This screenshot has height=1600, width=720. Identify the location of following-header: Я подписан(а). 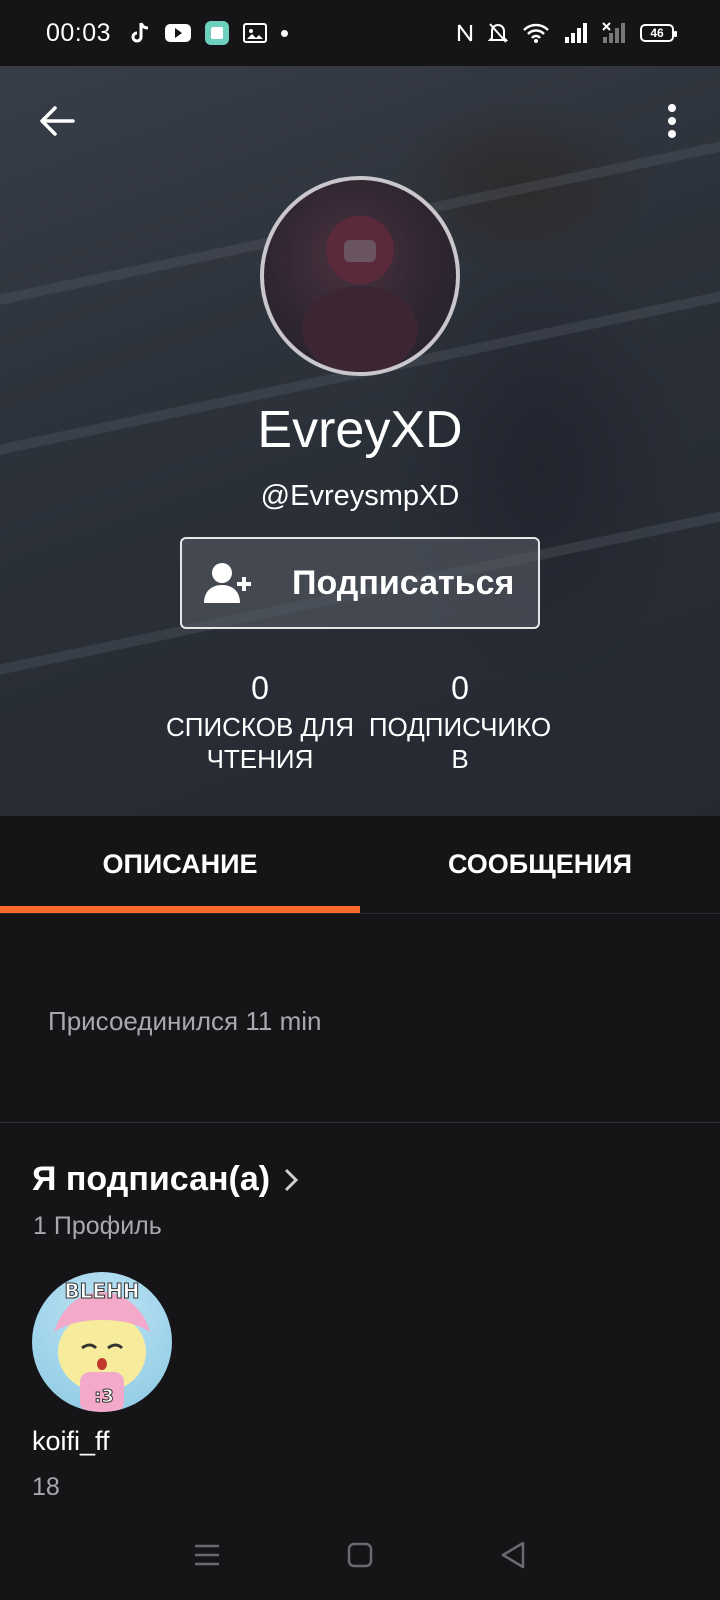
(165, 1179).